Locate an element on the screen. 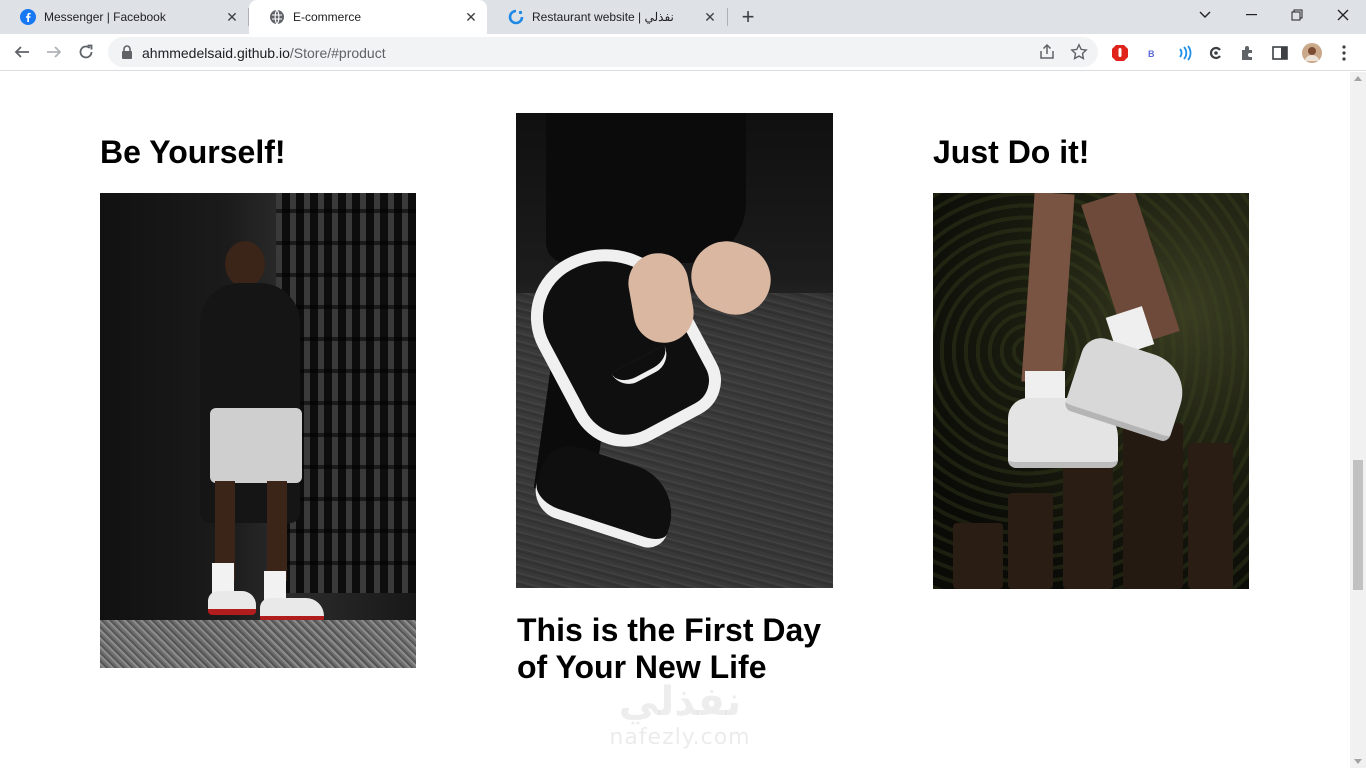  product-image-holding-sneaker is located at coordinates (674, 350).